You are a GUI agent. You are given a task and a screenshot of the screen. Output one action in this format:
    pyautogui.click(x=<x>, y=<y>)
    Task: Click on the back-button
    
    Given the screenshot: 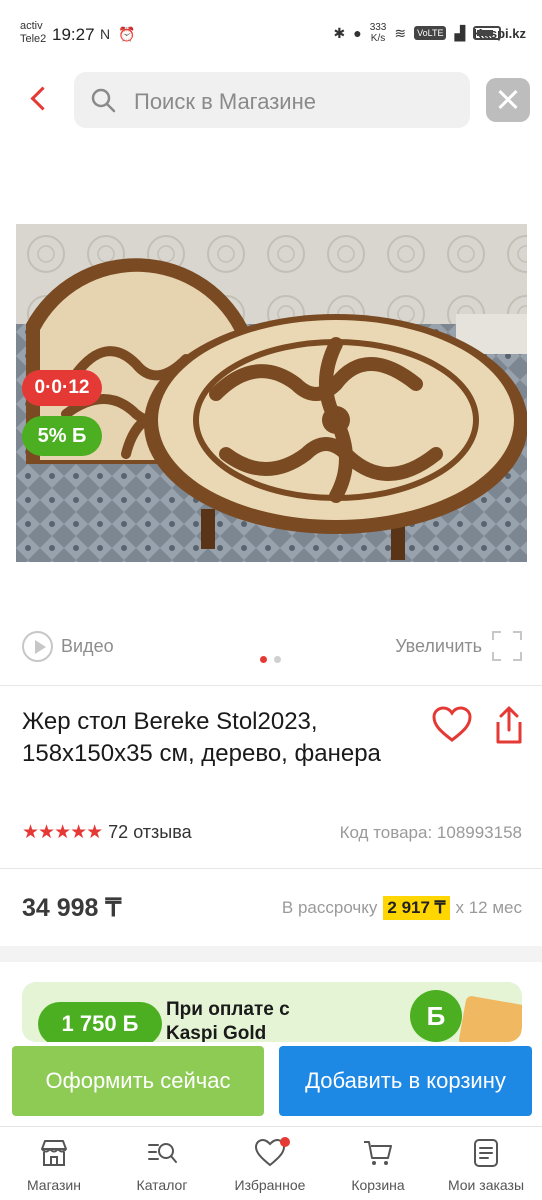 What is the action you would take?
    pyautogui.click(x=41, y=100)
    